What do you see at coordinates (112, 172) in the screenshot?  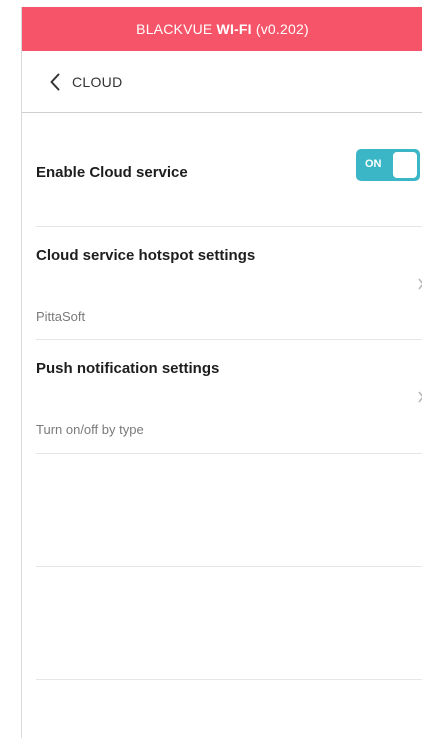 I see `cloud-service-label: Enable Cloud service` at bounding box center [112, 172].